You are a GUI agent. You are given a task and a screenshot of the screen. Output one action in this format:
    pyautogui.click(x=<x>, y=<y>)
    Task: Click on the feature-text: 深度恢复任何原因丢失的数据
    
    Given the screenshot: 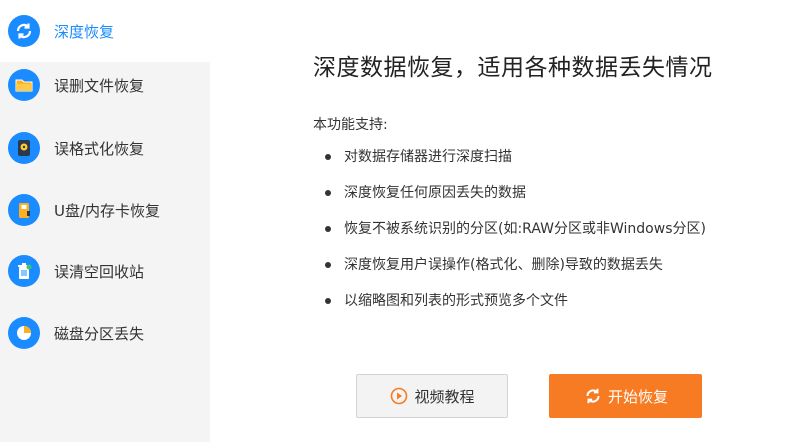 What is the action you would take?
    pyautogui.click(x=435, y=193)
    